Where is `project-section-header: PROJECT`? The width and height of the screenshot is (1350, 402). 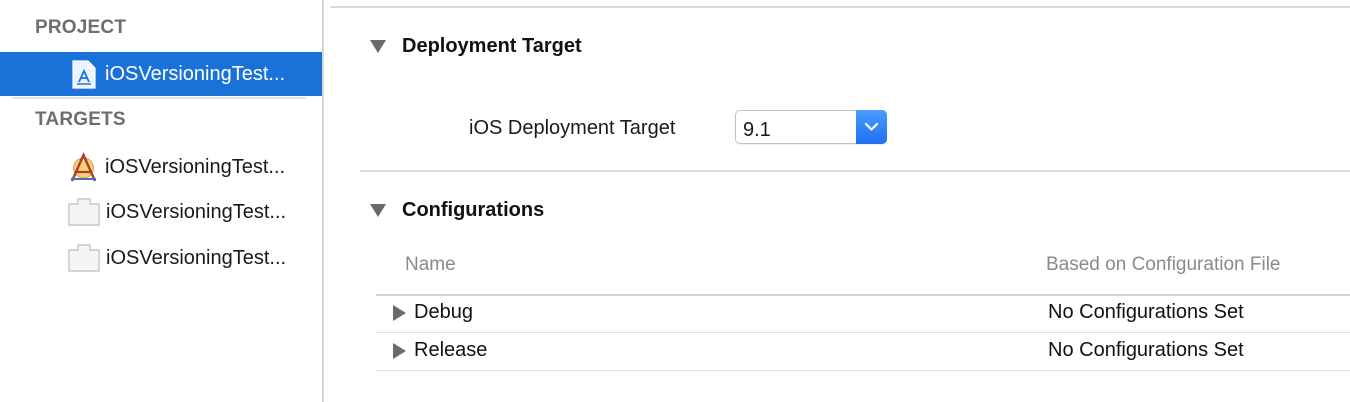
project-section-header: PROJECT is located at coordinates (81, 27).